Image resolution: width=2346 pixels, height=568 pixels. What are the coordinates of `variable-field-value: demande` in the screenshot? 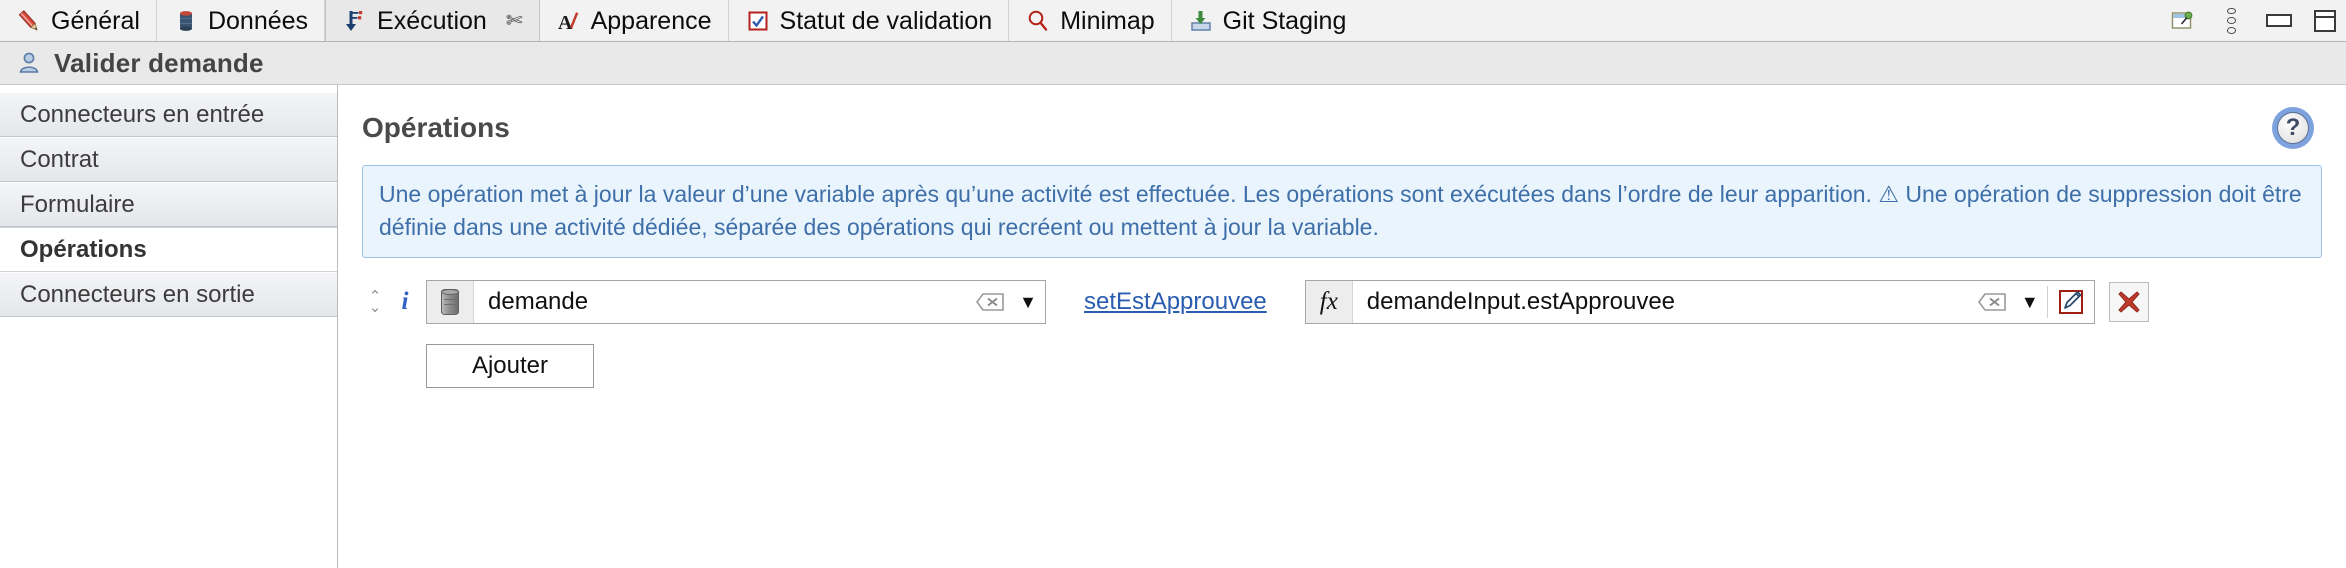 It's located at (538, 302).